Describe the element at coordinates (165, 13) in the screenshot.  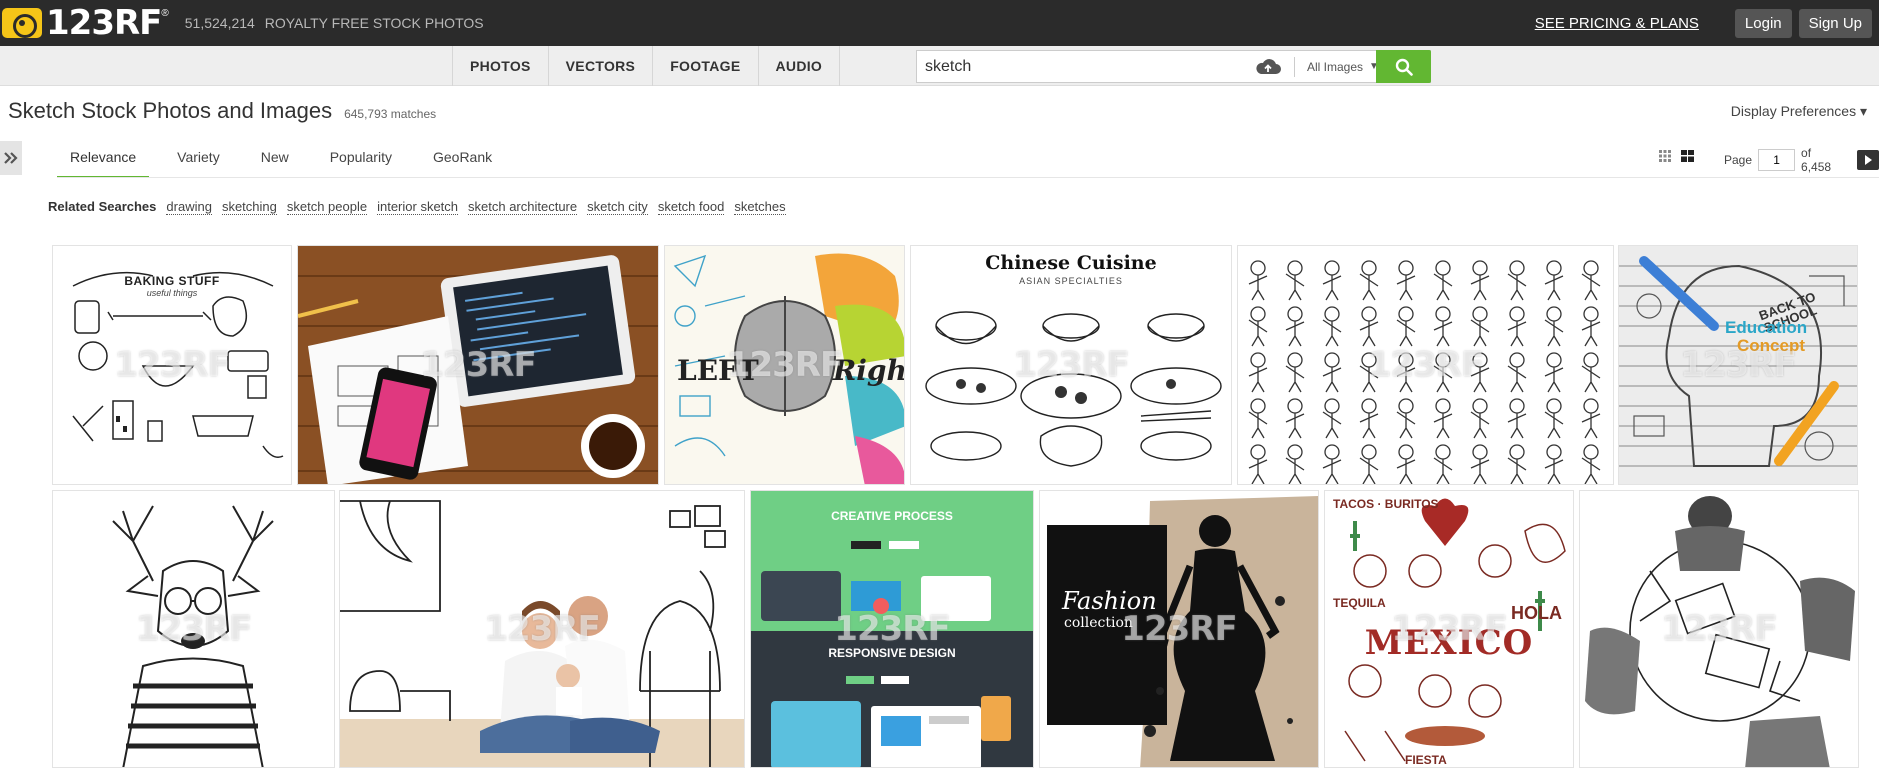
I see `registered-mark: ®` at that location.